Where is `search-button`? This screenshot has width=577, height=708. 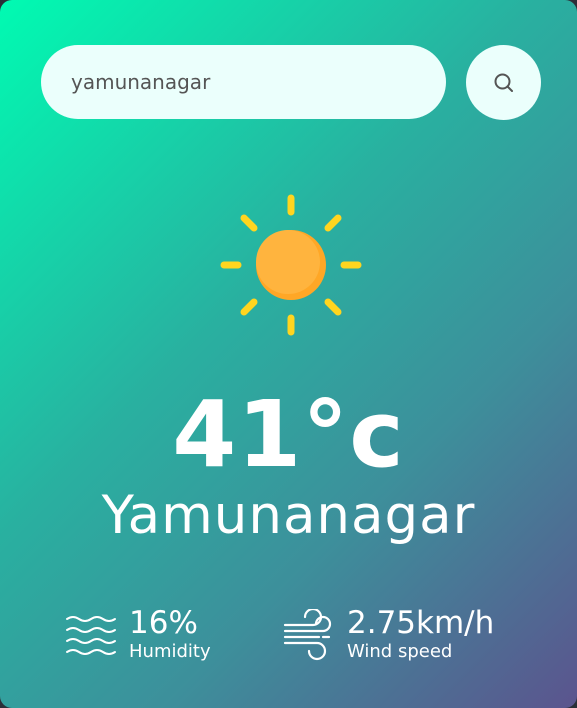
search-button is located at coordinates (503, 82).